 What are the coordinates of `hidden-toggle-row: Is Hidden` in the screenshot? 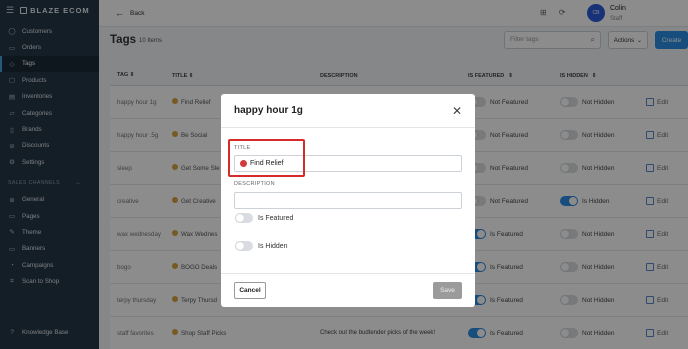 It's located at (261, 246).